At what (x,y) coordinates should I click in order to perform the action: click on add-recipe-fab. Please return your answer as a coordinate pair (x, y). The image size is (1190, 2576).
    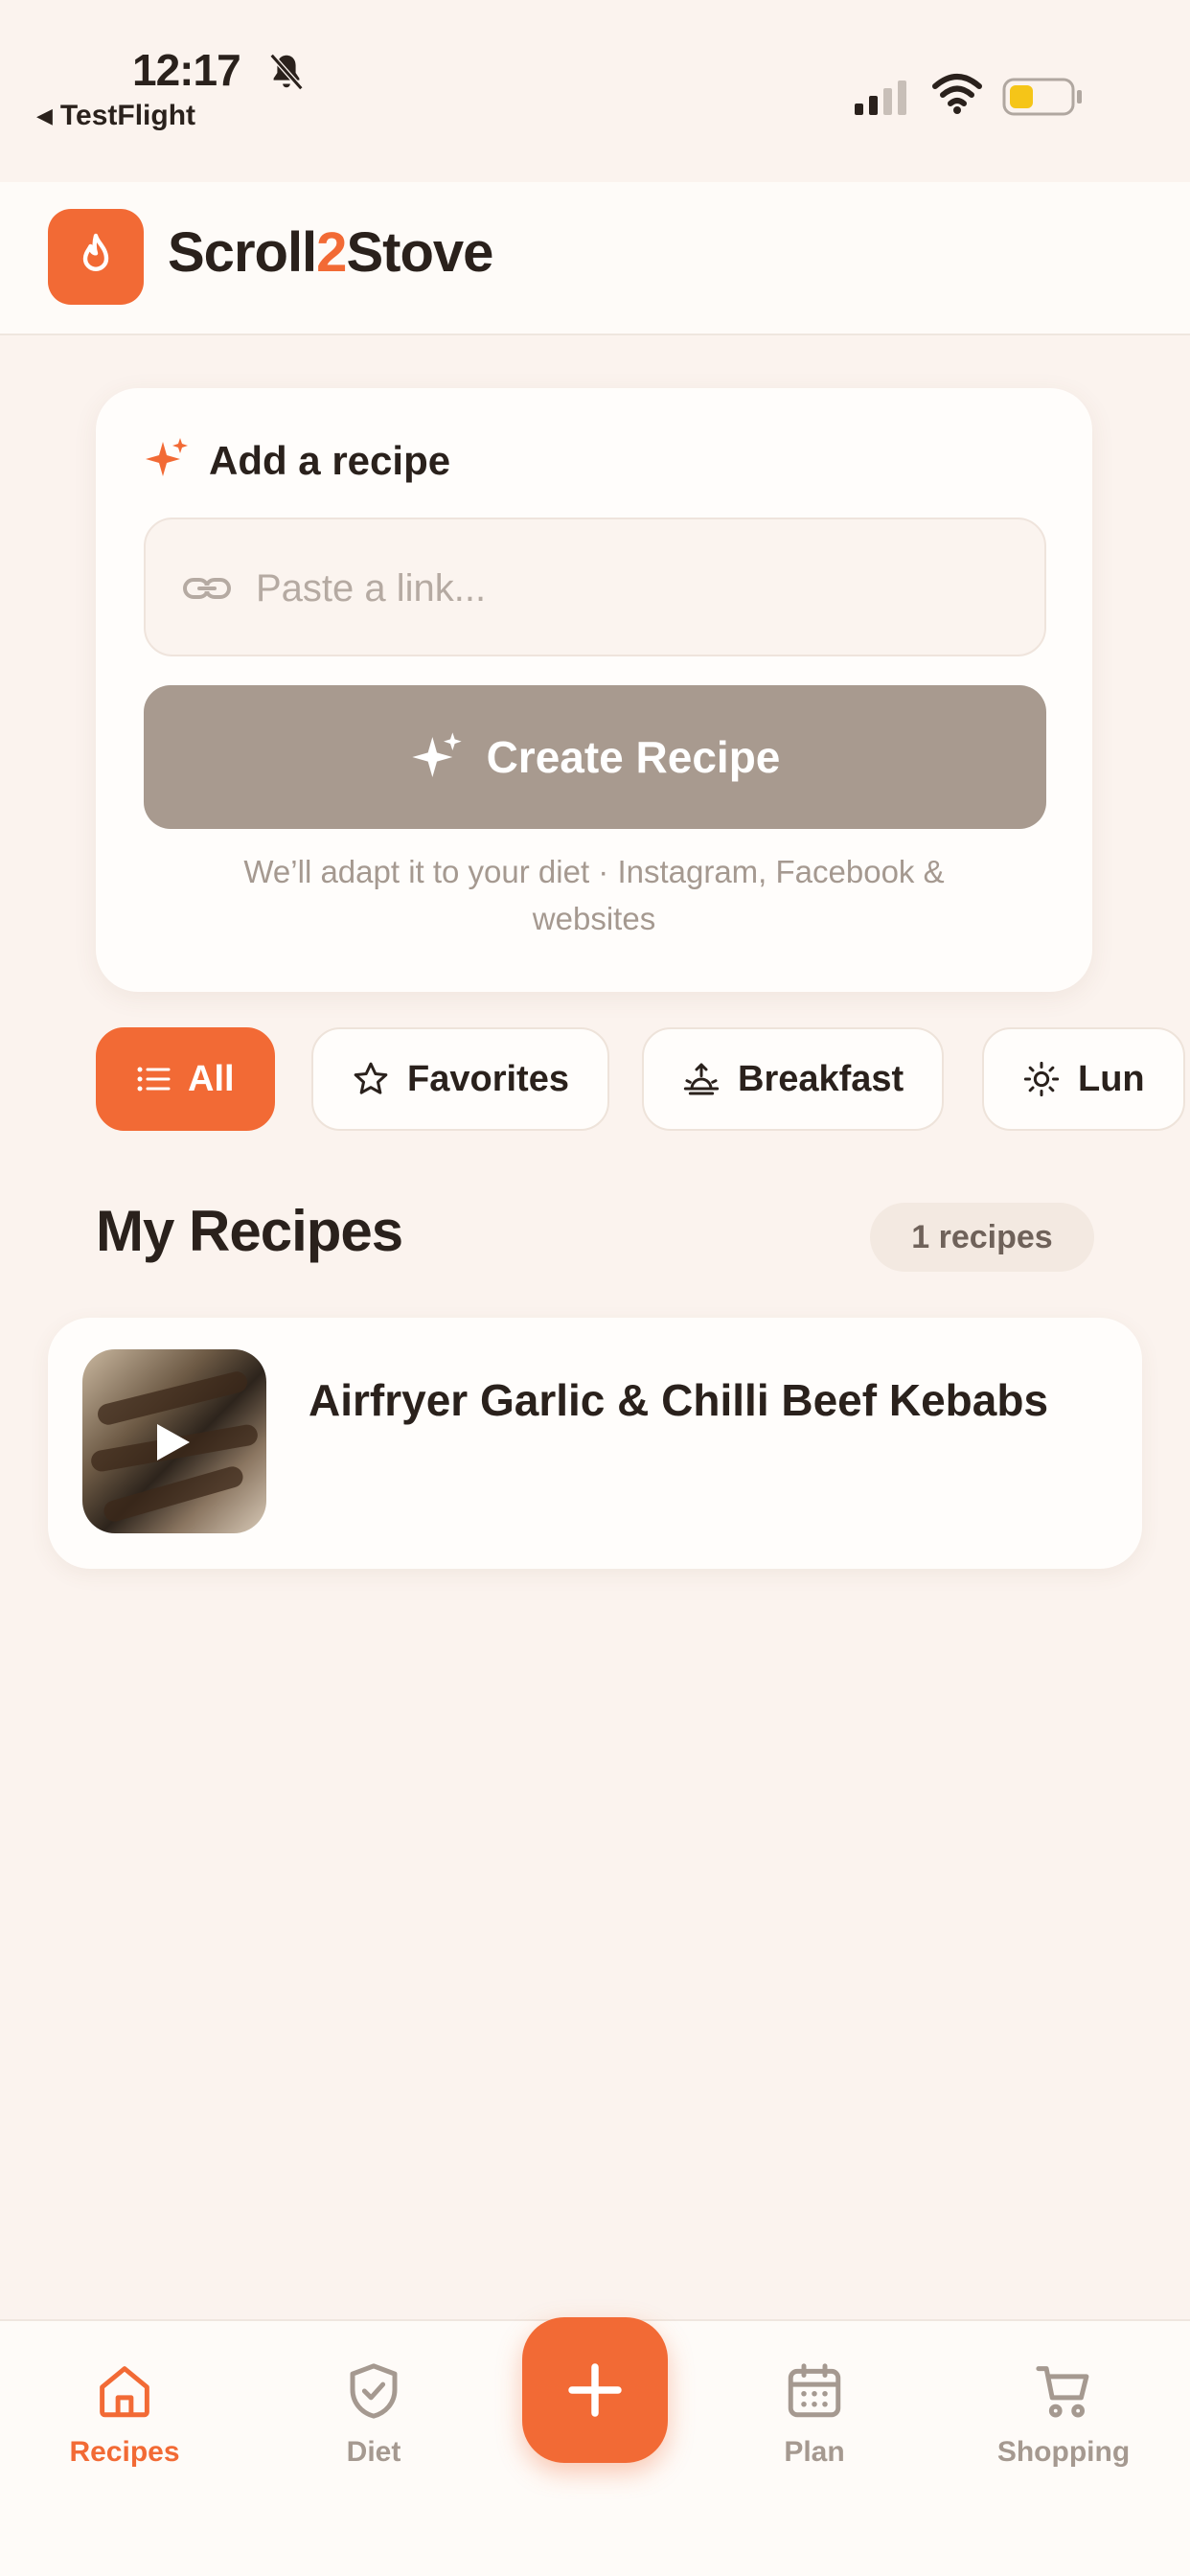
    Looking at the image, I should click on (595, 2390).